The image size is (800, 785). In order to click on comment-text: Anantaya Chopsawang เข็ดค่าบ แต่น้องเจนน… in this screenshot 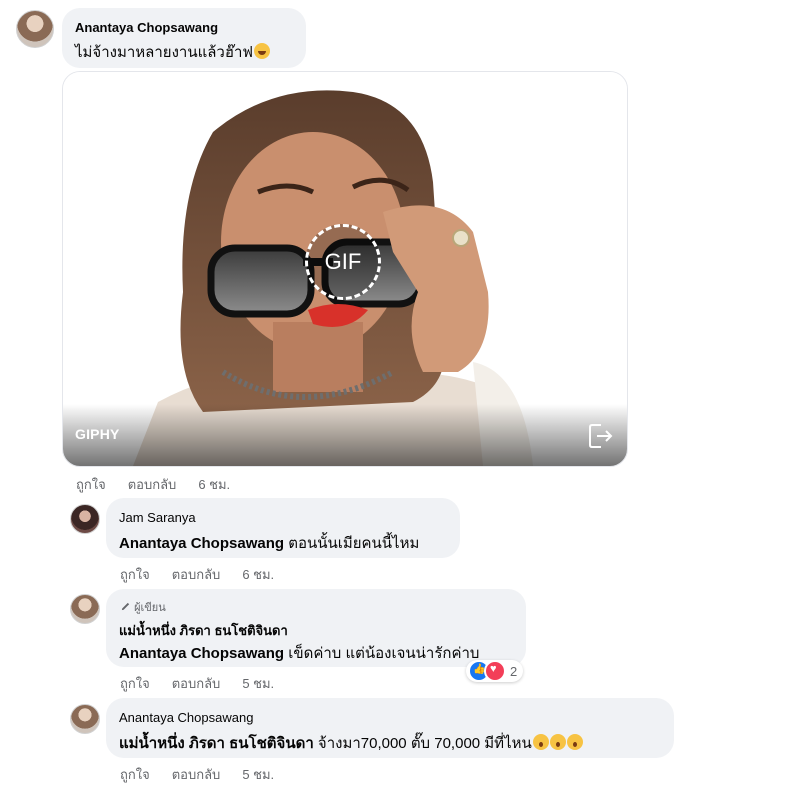, I will do `click(299, 653)`.